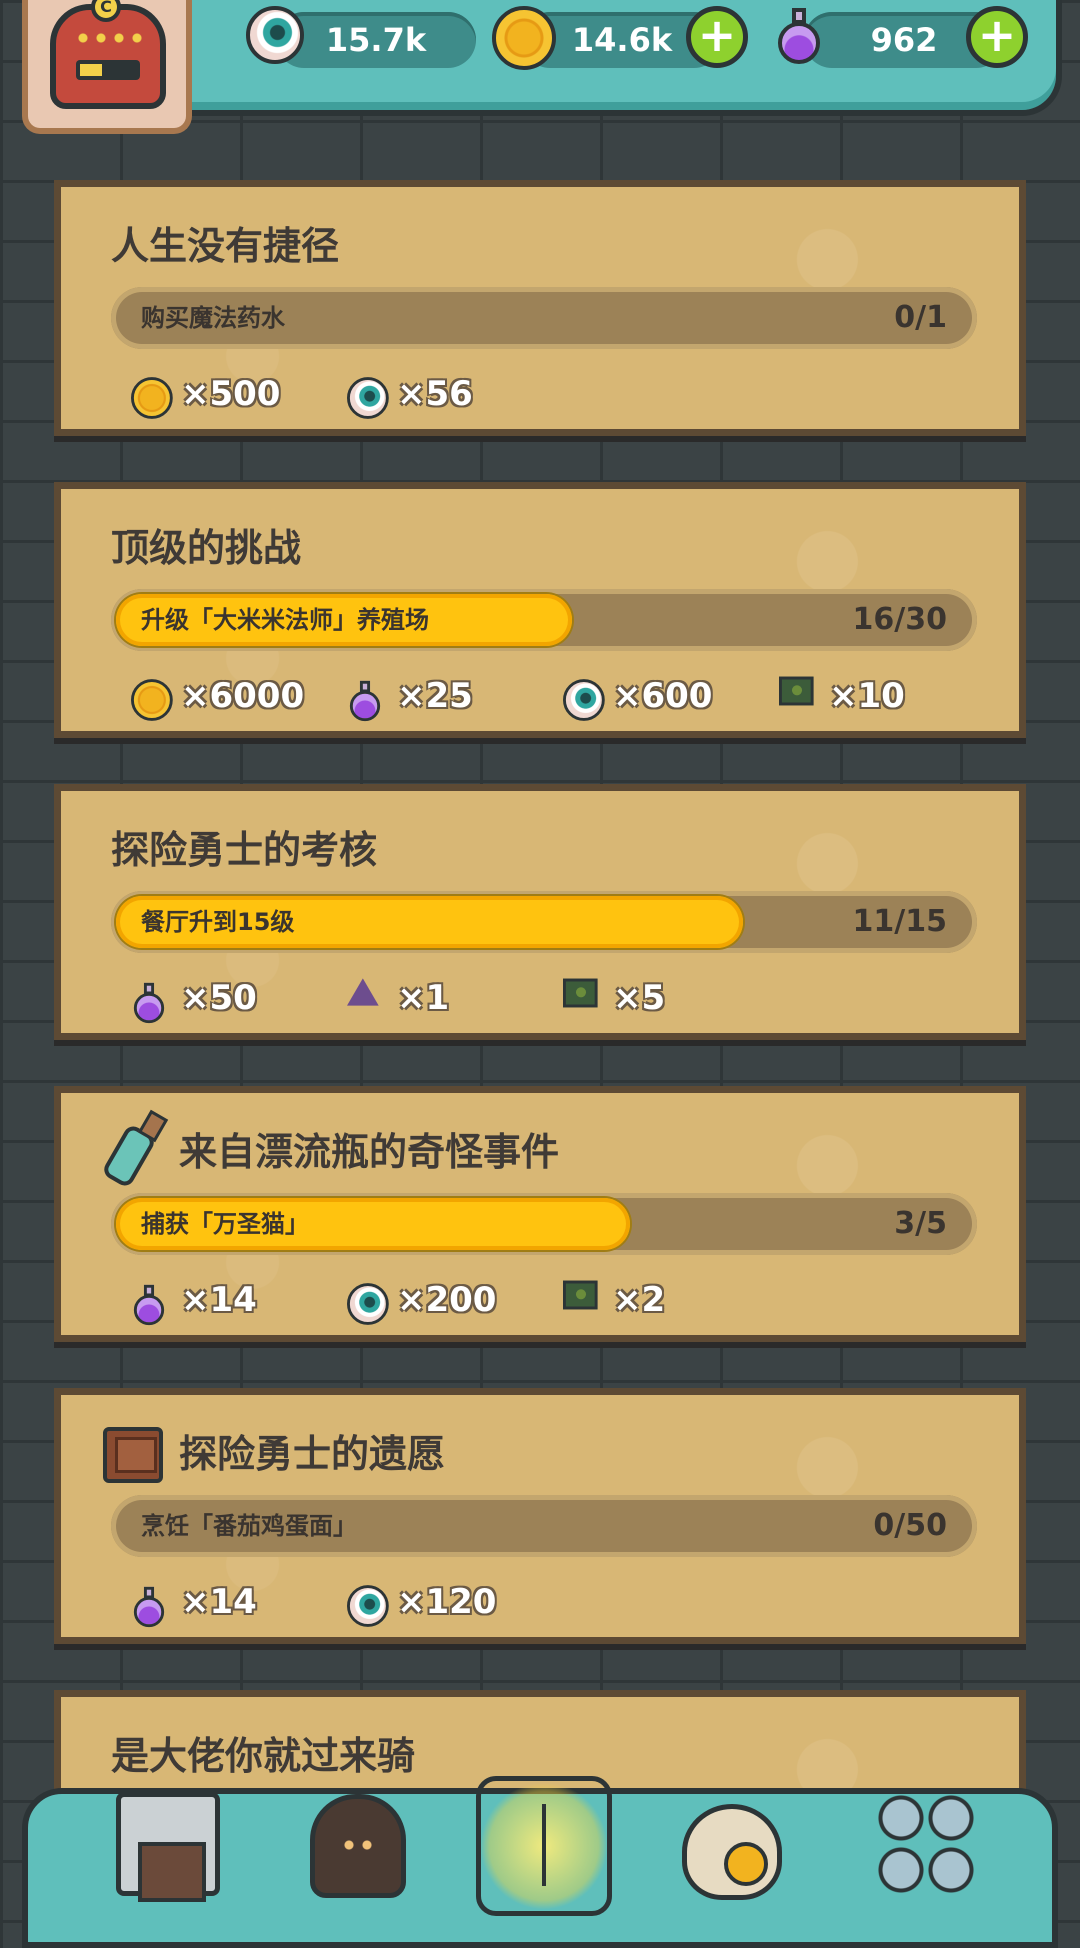  I want to click on bottom-nav, so click(540, 1862).